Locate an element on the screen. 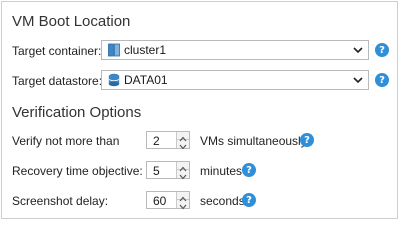 The width and height of the screenshot is (400, 240). help-icon-container: ? is located at coordinates (382, 50).